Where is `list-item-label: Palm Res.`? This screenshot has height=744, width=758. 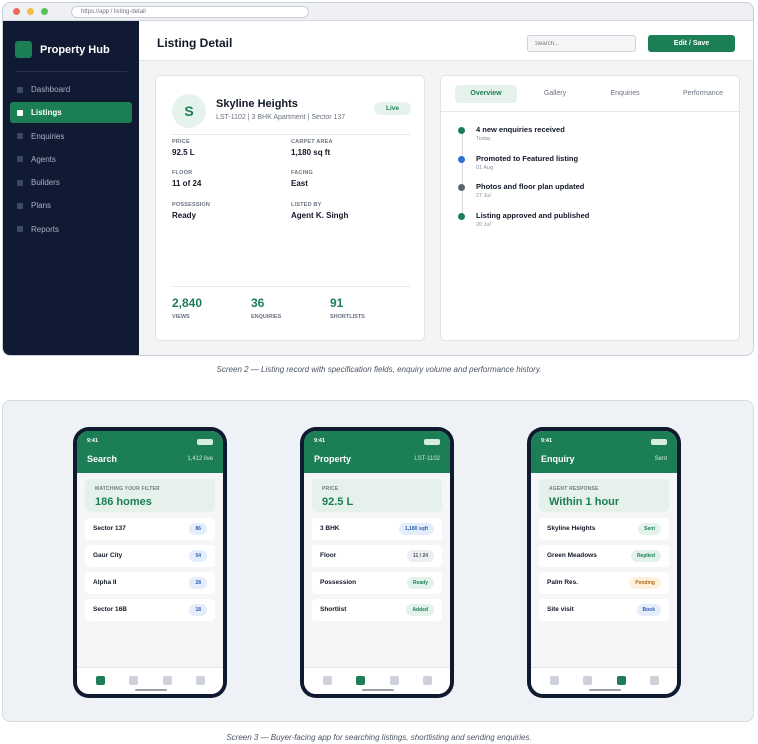
list-item-label: Palm Res. is located at coordinates (563, 582).